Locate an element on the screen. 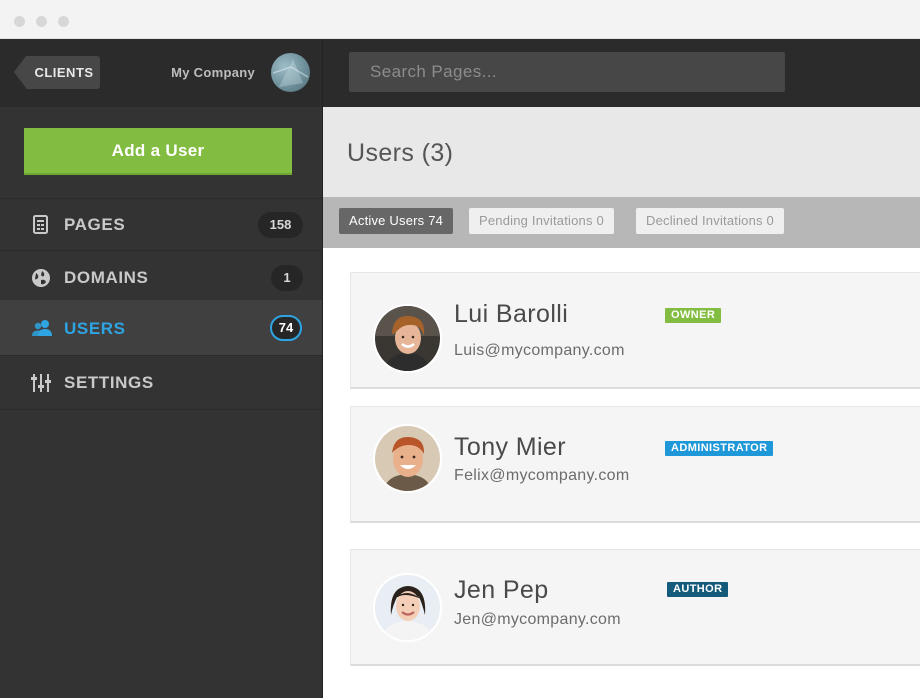 This screenshot has width=920, height=698. sidebar-item-settings: SETTINGS is located at coordinates (161, 383).